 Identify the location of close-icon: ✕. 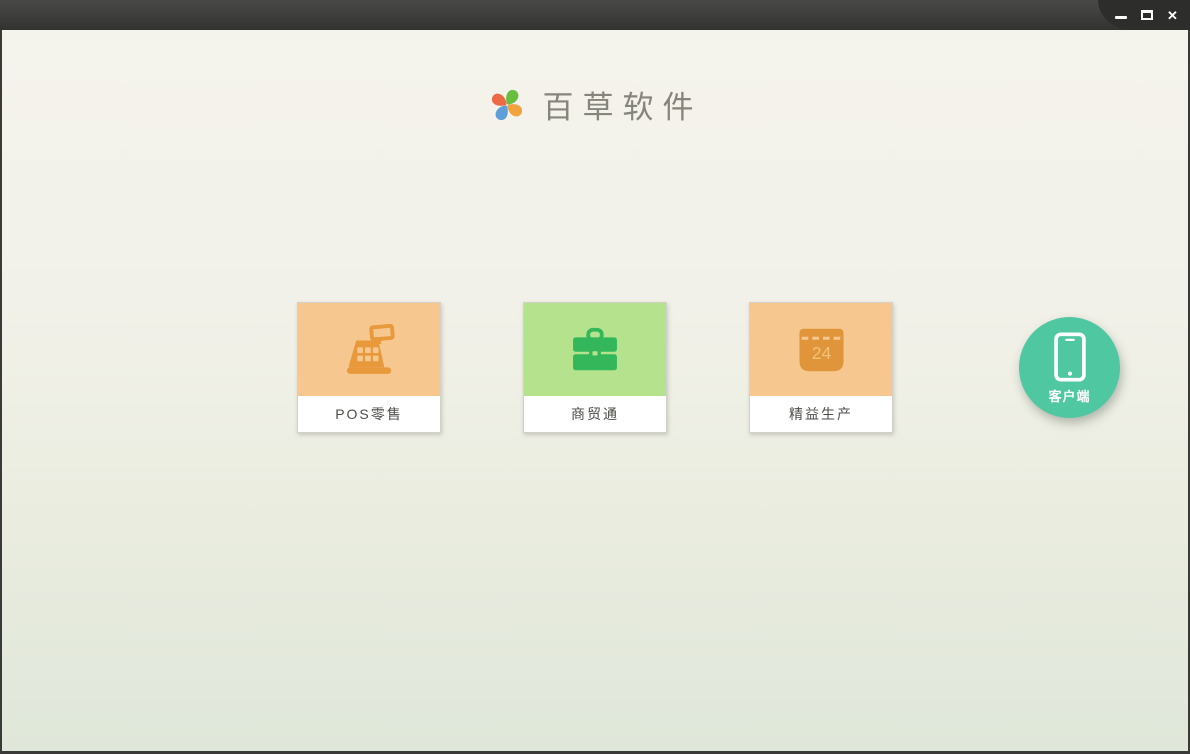
(1172, 15).